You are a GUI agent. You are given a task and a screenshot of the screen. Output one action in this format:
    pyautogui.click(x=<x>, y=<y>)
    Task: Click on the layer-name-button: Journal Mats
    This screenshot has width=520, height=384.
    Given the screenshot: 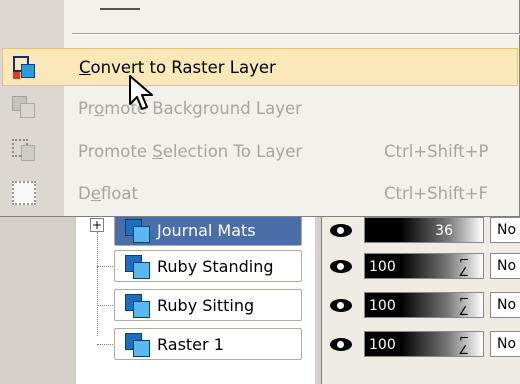 What is the action you would take?
    pyautogui.click(x=208, y=230)
    